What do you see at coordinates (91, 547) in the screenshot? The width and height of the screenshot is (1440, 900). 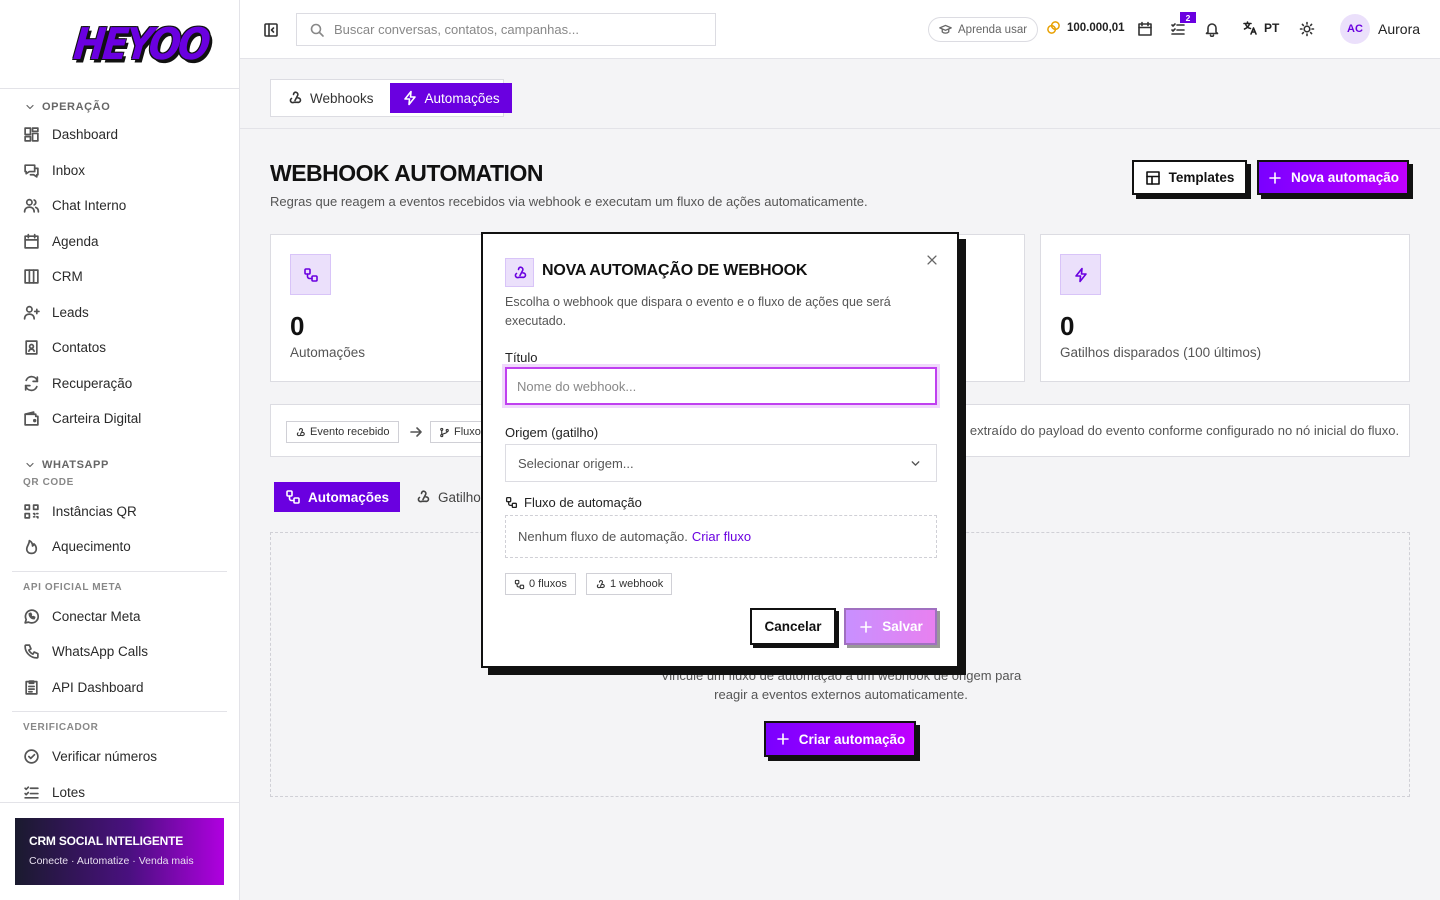 I see `sidebar-item-label: Aquecimento` at bounding box center [91, 547].